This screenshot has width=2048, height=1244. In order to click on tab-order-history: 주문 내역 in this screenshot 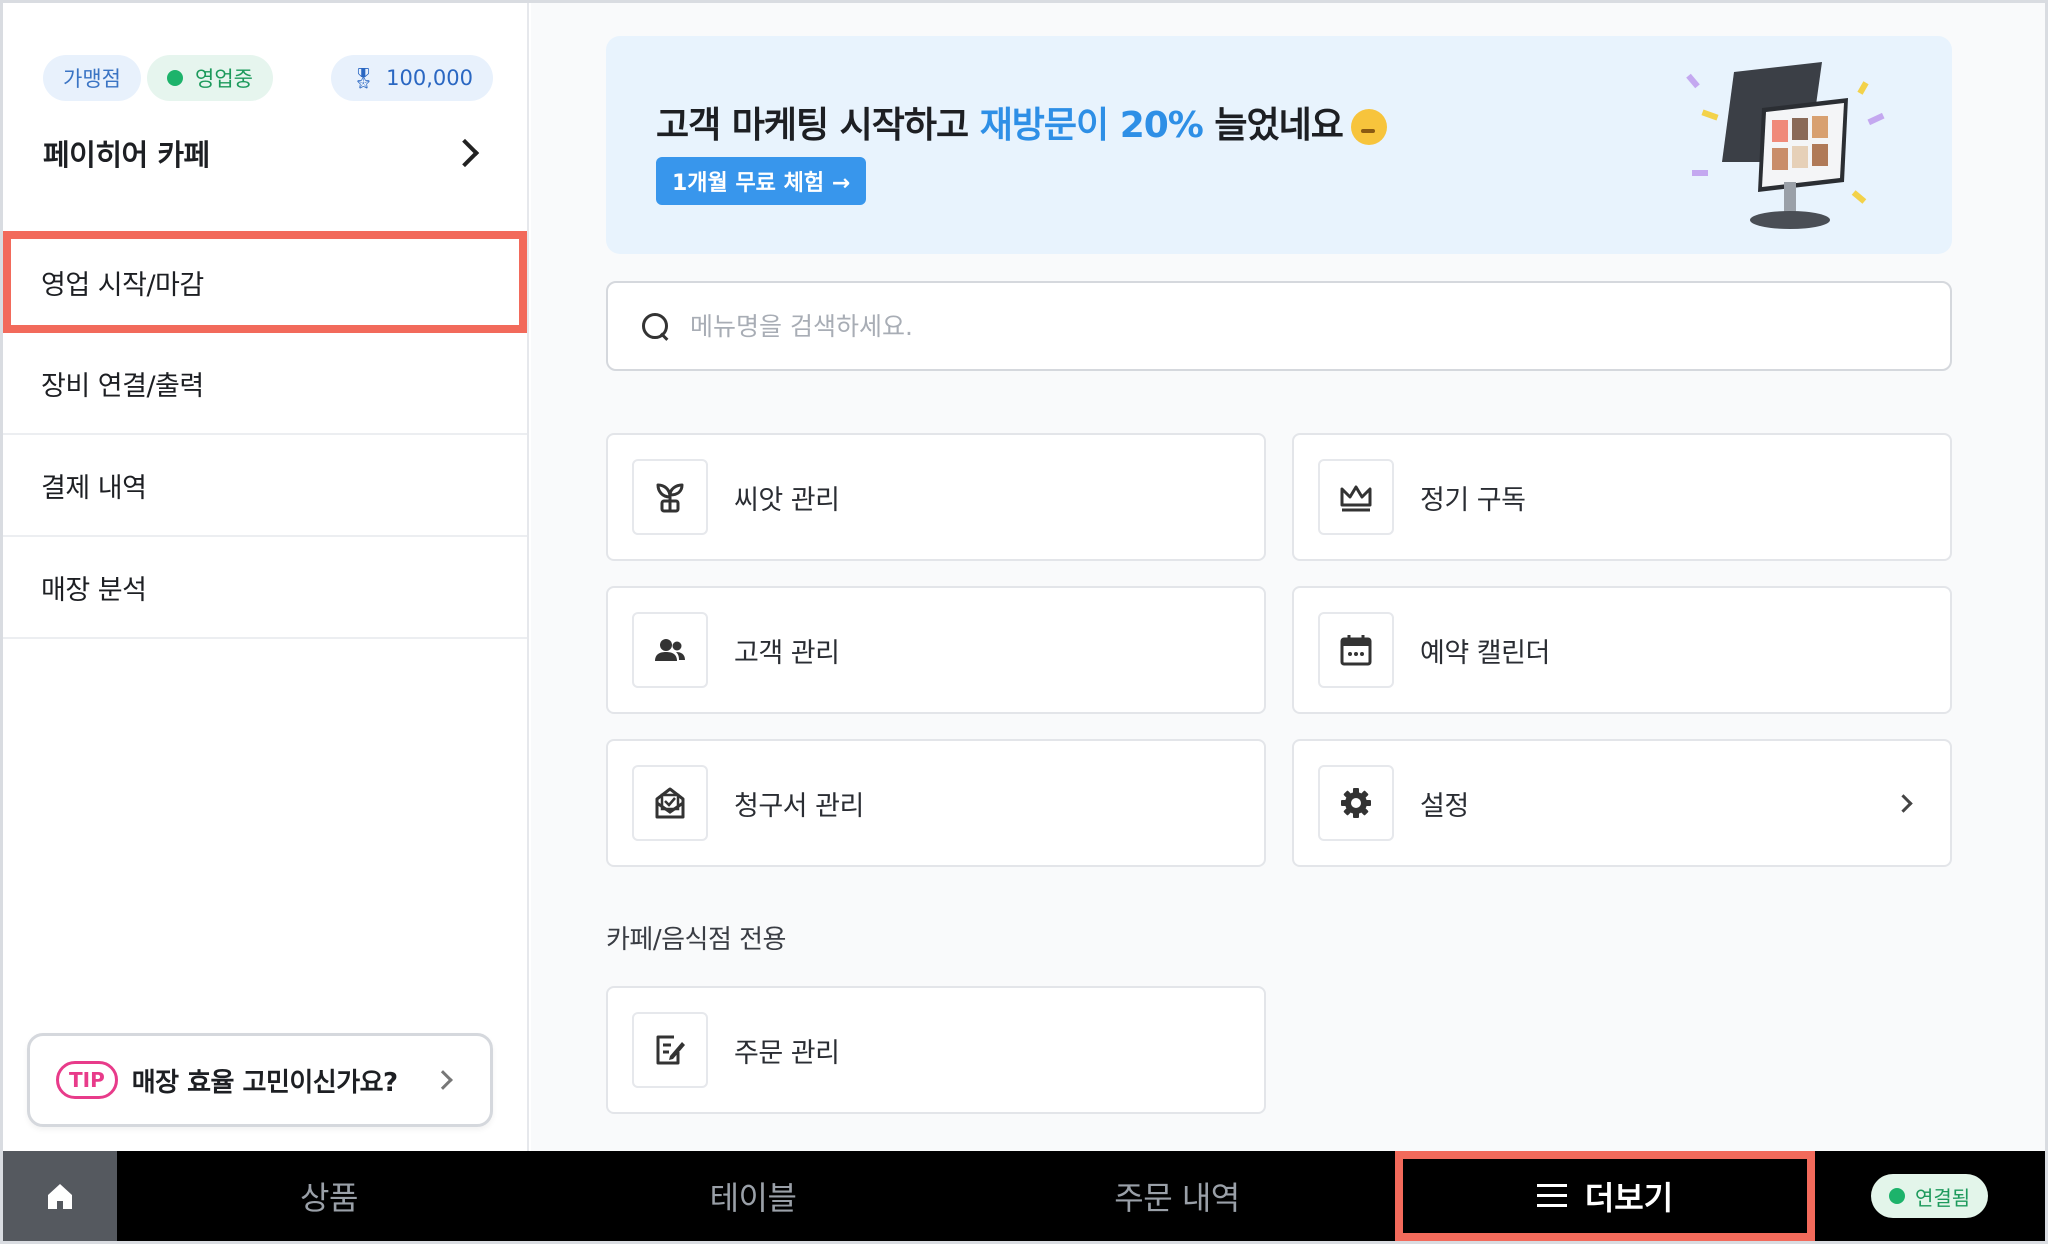, I will do `click(1177, 1196)`.